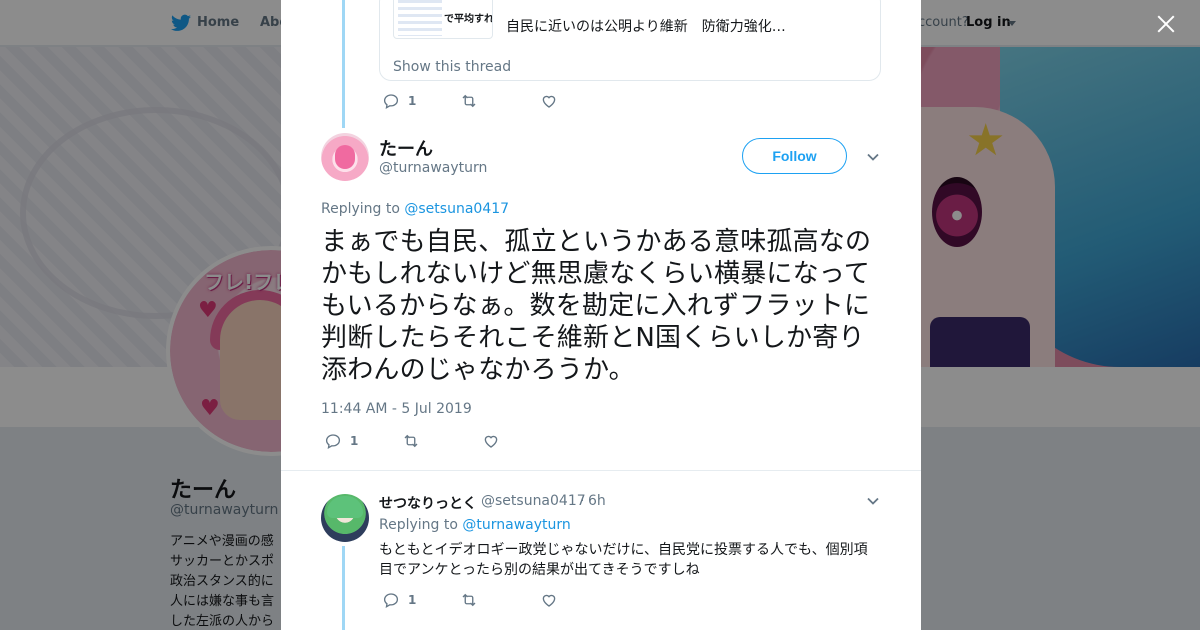  Describe the element at coordinates (456, 209) in the screenshot. I see `replying-to-mention: @setsuna0417` at that location.